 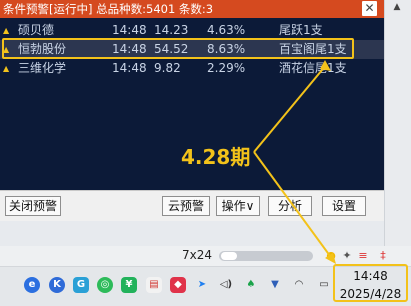 I want to click on signal-icon: ‡, so click(x=383, y=256).